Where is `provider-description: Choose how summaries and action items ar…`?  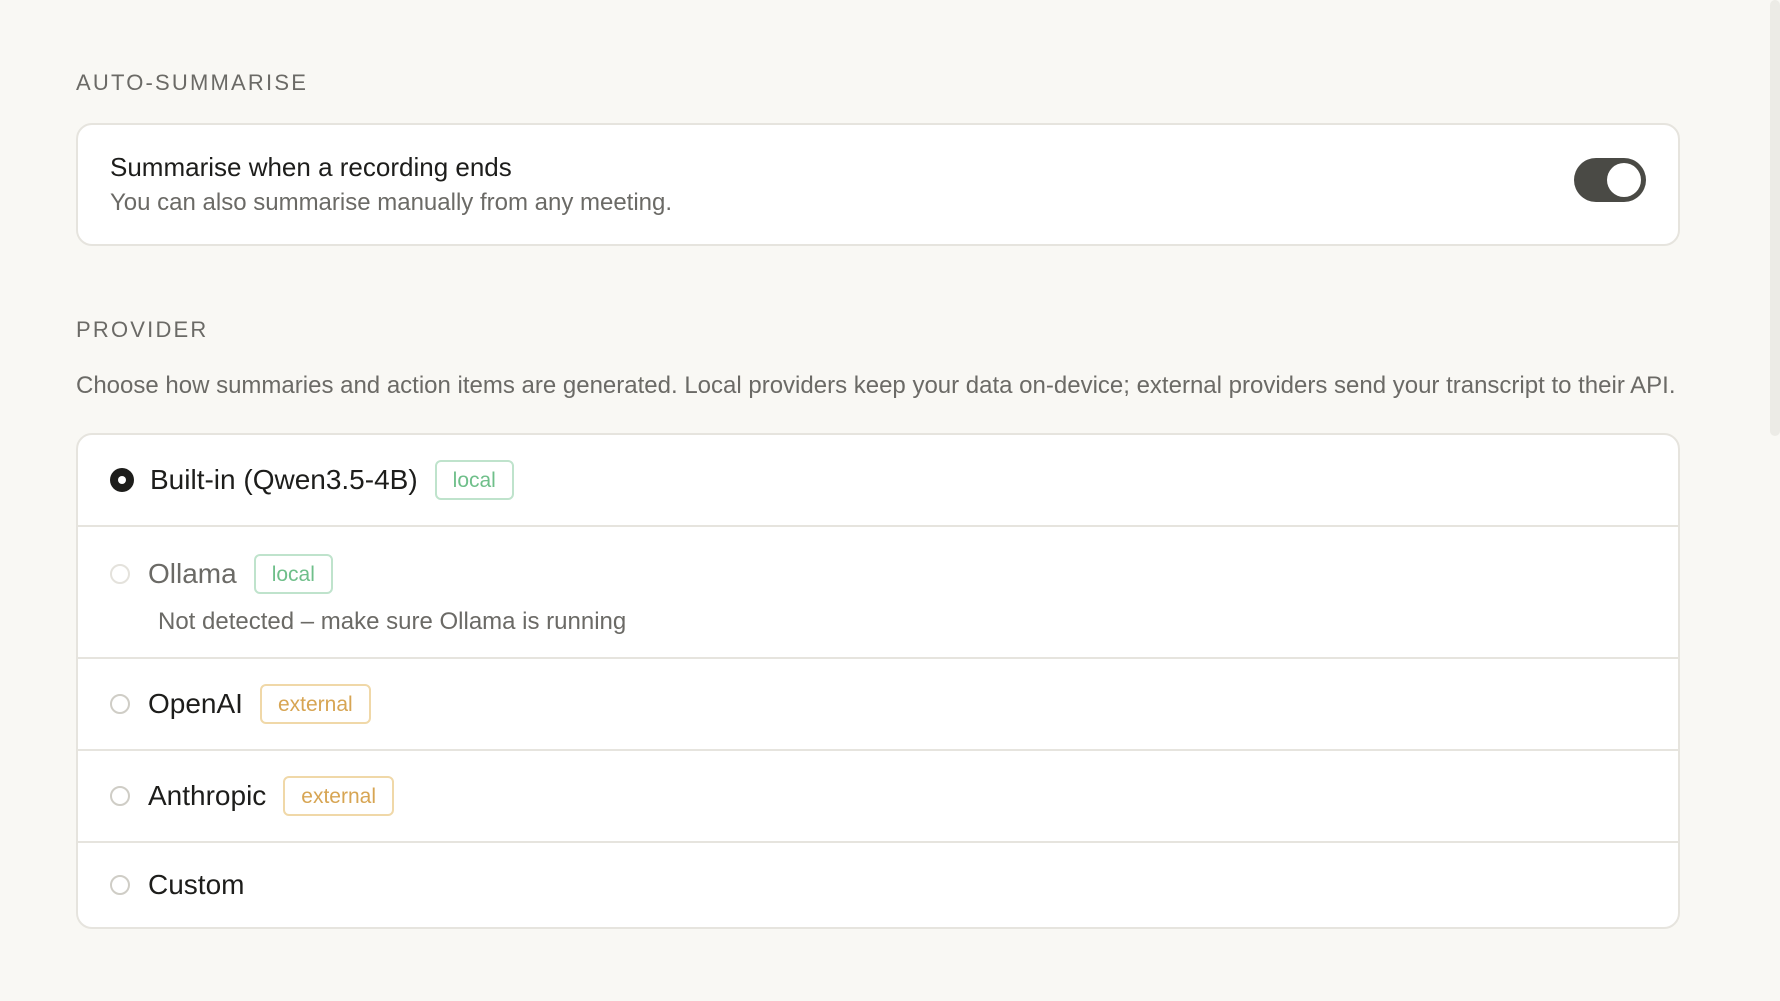
provider-description: Choose how summaries and action items ar… is located at coordinates (876, 385).